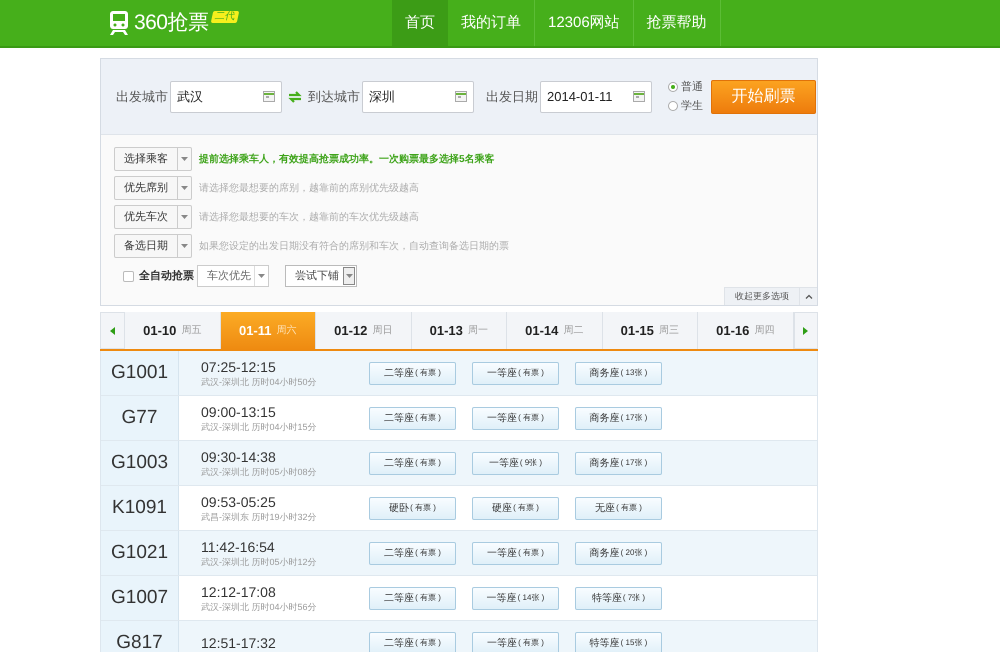  What do you see at coordinates (140, 508) in the screenshot?
I see `train-number: K1091` at bounding box center [140, 508].